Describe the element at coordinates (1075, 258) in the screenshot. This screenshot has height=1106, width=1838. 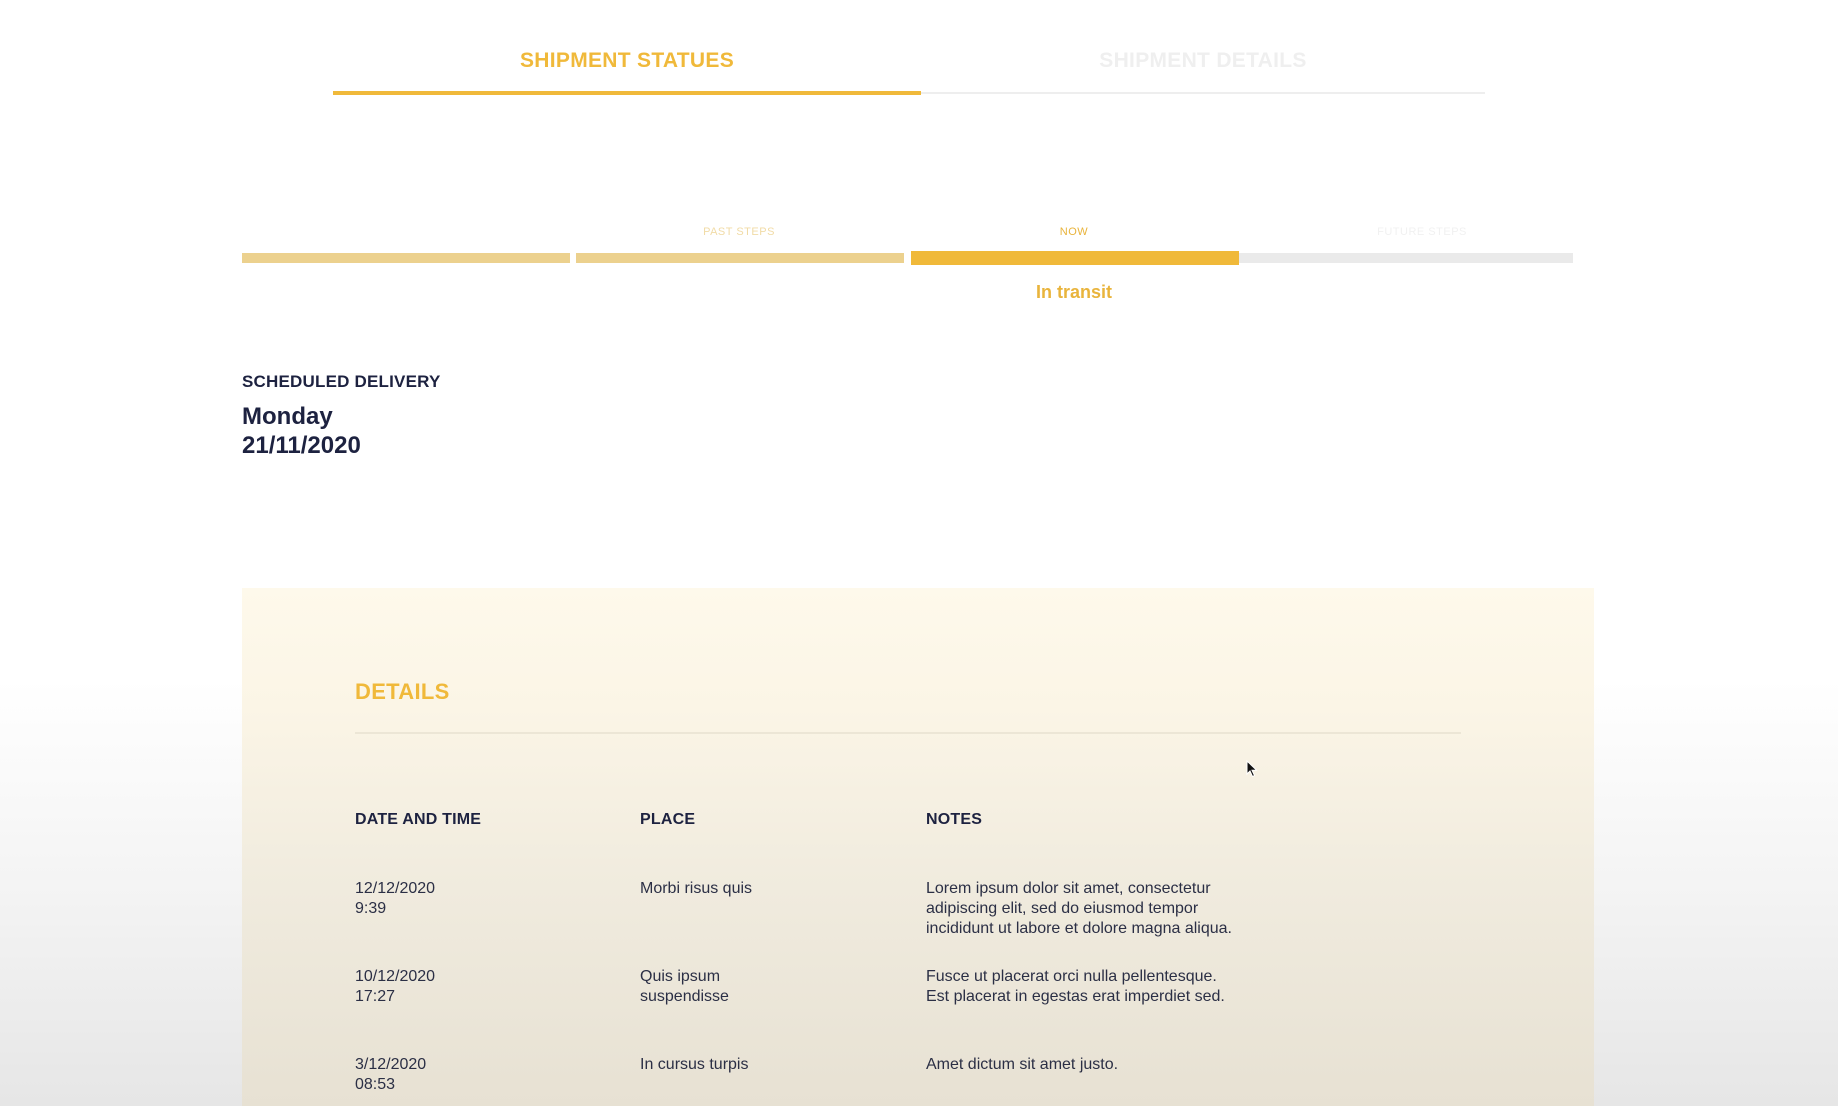
I see `progress-segment-current` at that location.